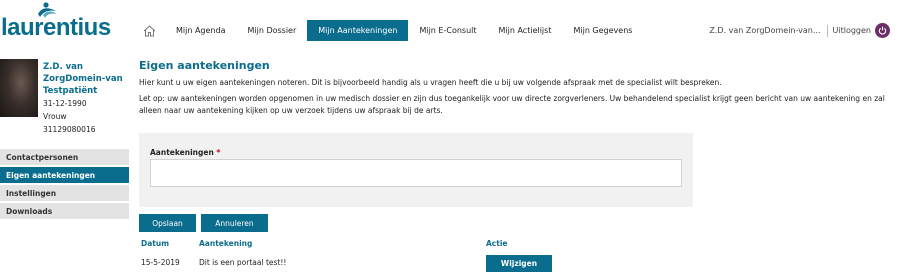  I want to click on sidebar-item-eigen-aantekeningen: Eigen aantekeningen, so click(64, 175).